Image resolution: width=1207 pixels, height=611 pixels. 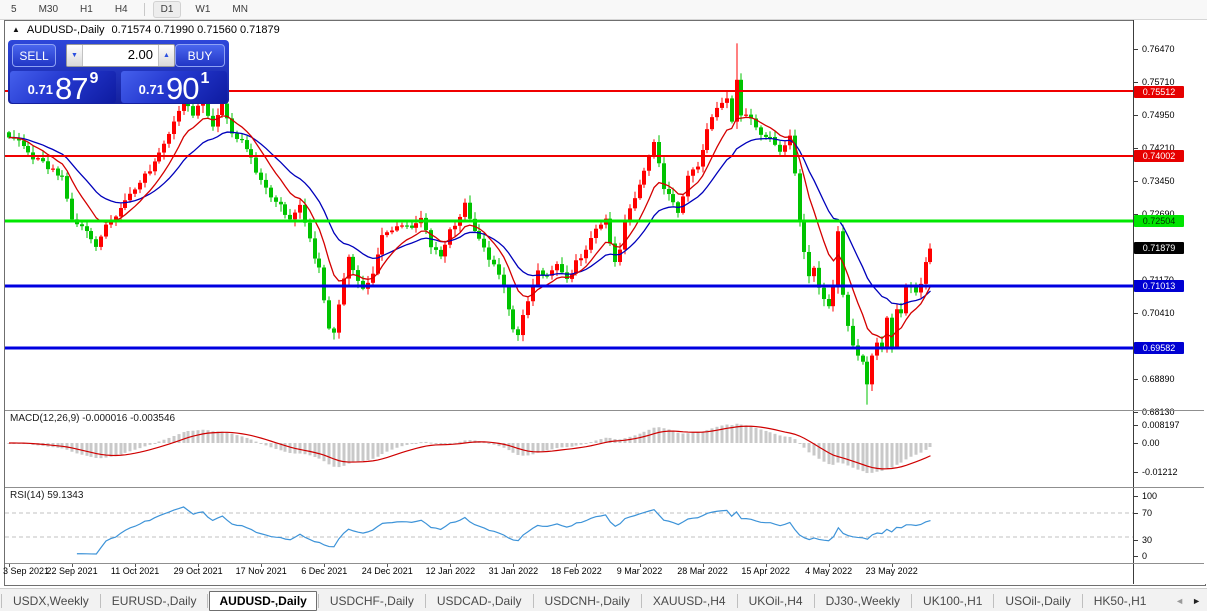 What do you see at coordinates (154, 601) in the screenshot?
I see `symbol-tab-eurusd-daily: EURUSD-,Daily` at bounding box center [154, 601].